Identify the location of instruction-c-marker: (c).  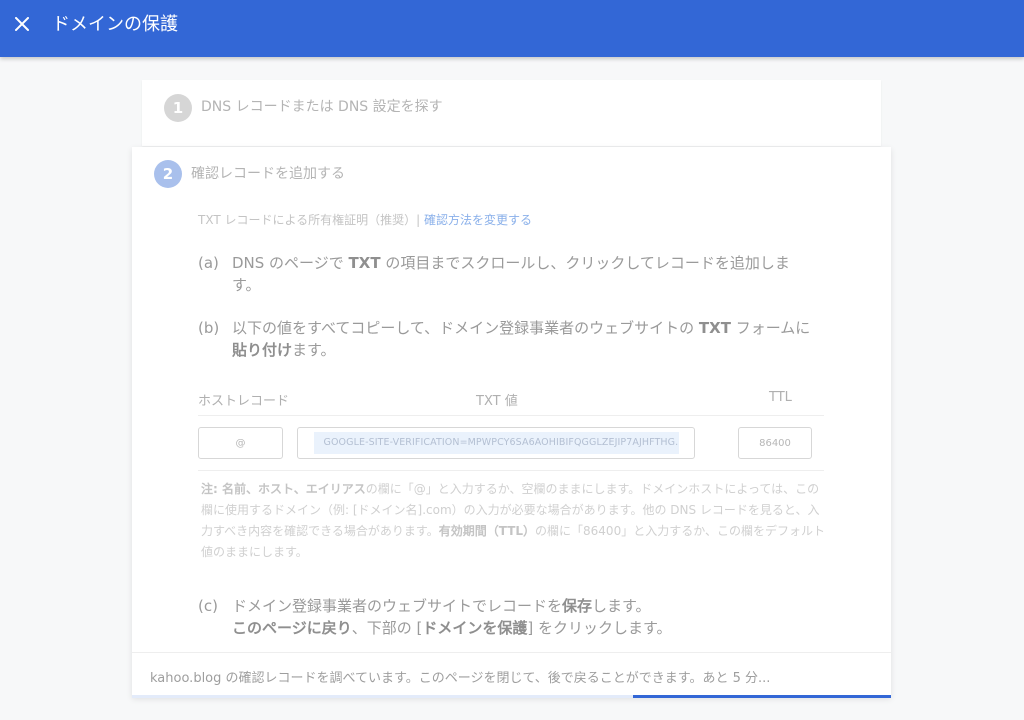
(208, 606).